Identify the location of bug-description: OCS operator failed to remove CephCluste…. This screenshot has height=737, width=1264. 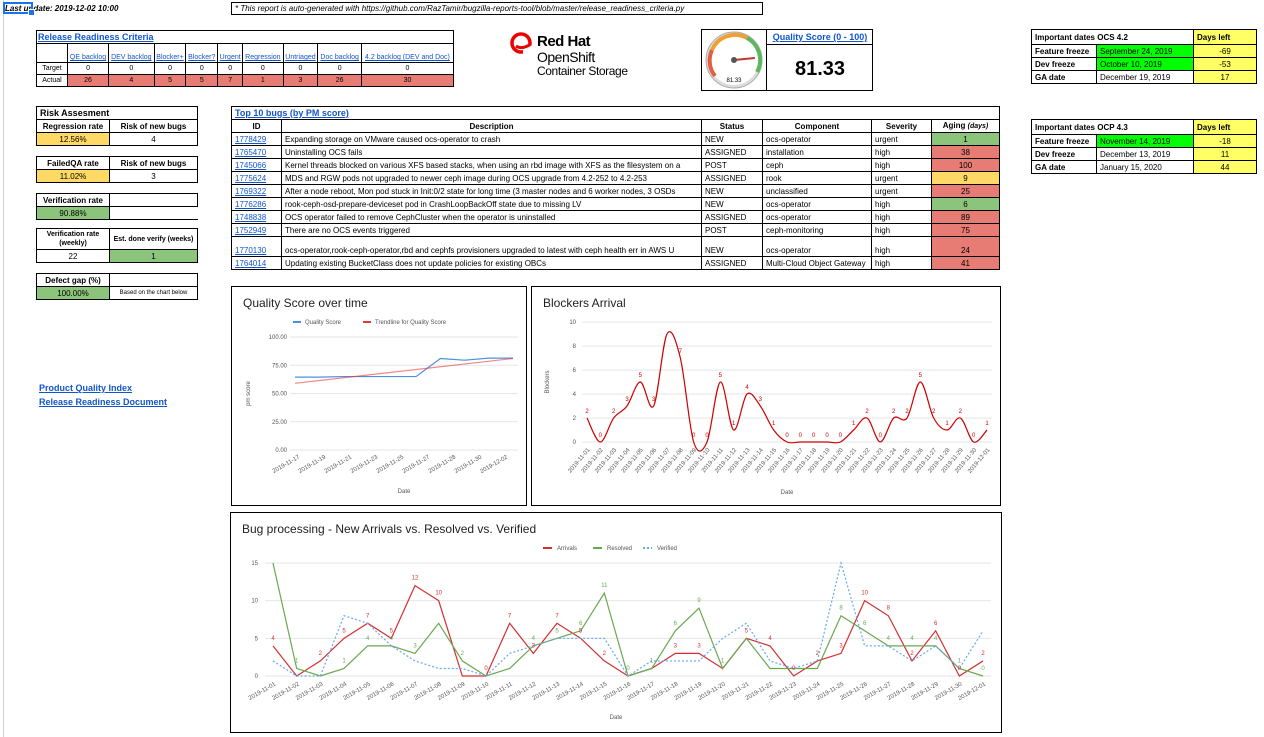
(491, 217).